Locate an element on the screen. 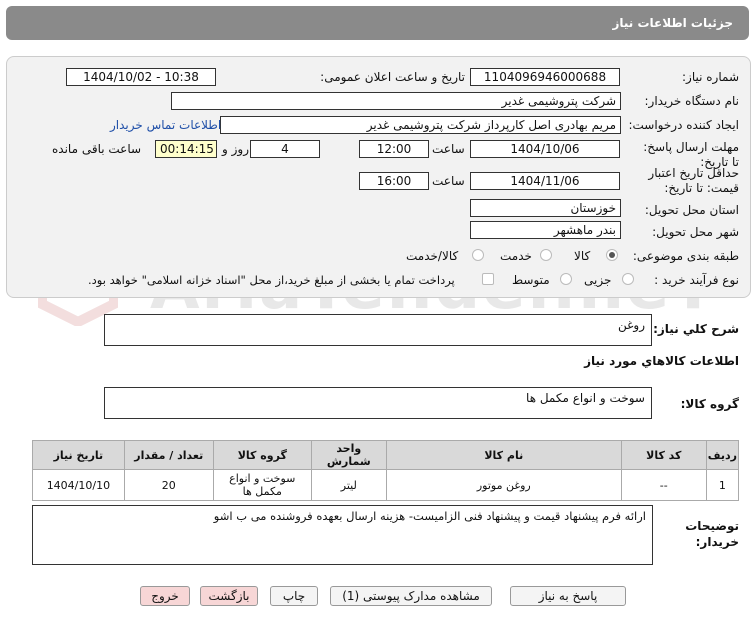  remaining-time-field: 00:14:15 is located at coordinates (186, 149).